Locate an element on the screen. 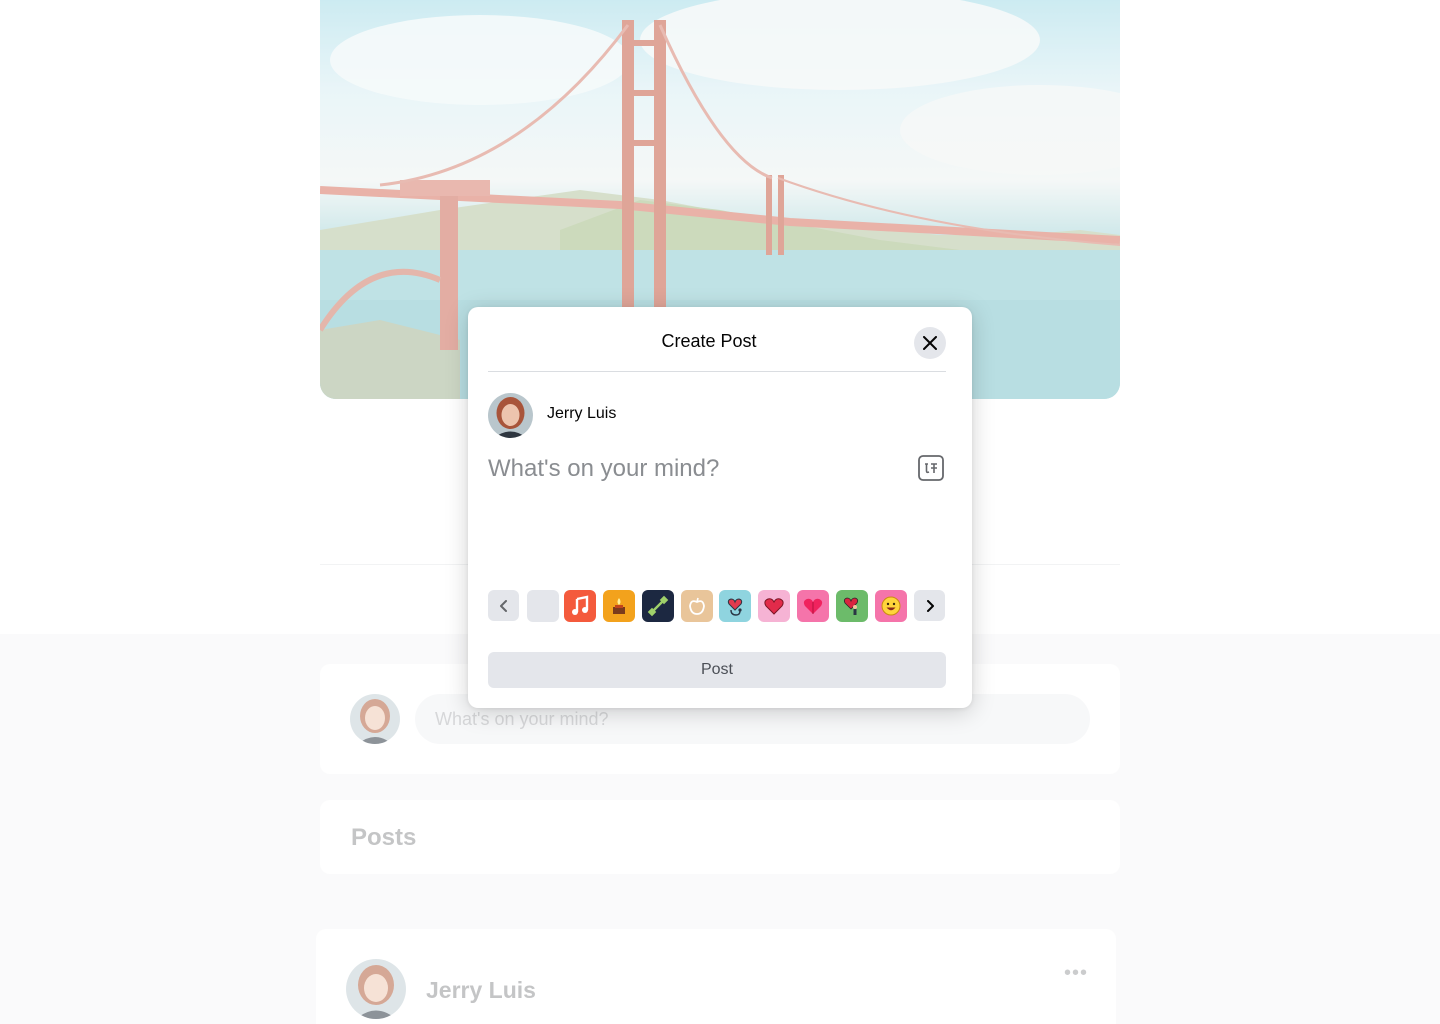 Image resolution: width=1440 pixels, height=1024 pixels. music-note-icon is located at coordinates (580, 606).